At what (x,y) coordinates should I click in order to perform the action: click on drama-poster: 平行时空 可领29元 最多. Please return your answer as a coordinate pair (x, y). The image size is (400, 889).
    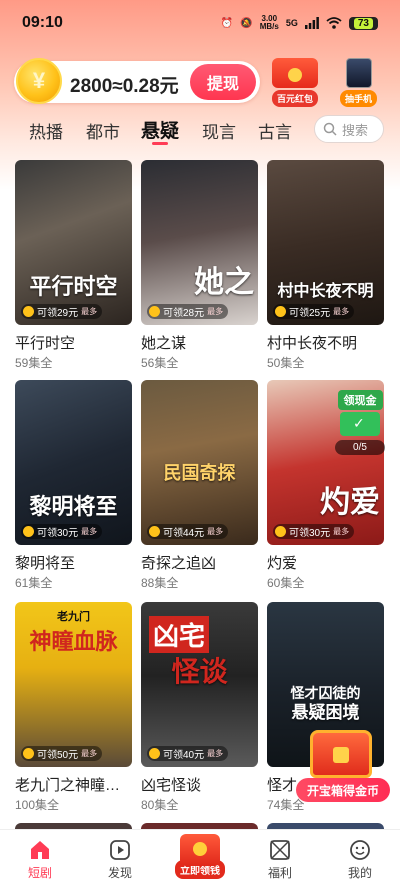
    Looking at the image, I should click on (73, 242).